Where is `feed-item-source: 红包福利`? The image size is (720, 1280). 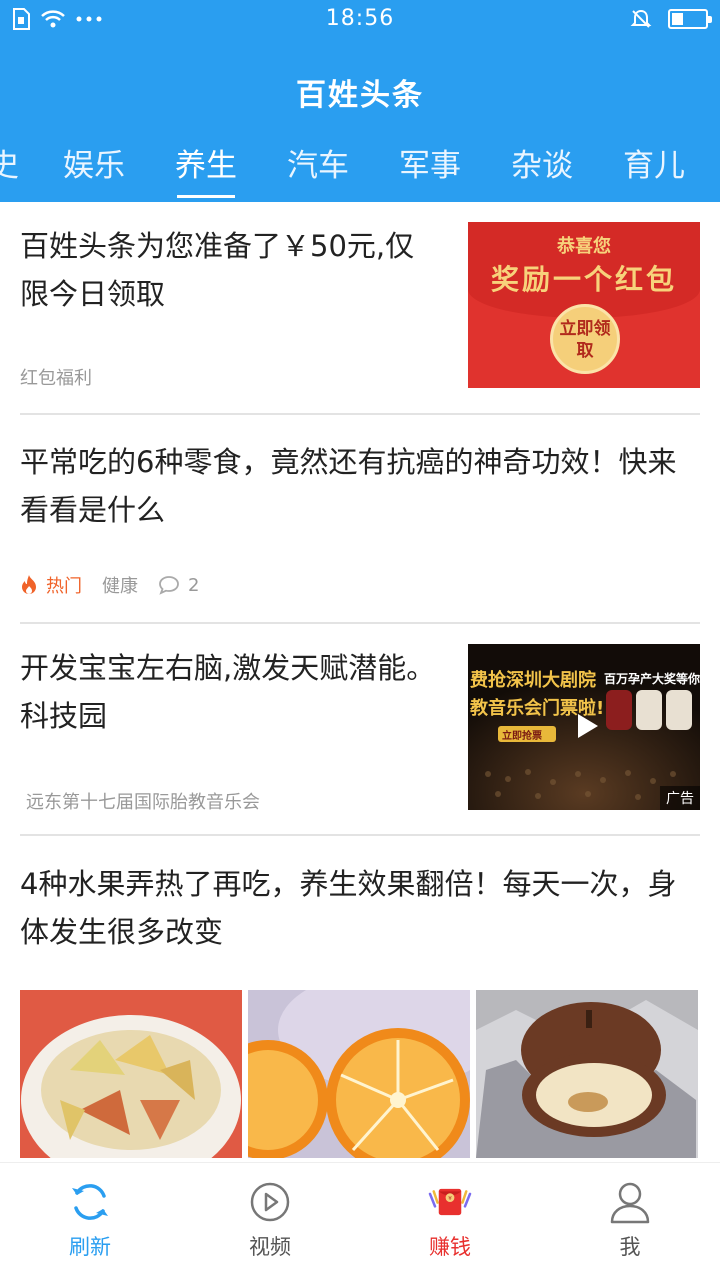
feed-item-source: 红包福利 is located at coordinates (56, 378).